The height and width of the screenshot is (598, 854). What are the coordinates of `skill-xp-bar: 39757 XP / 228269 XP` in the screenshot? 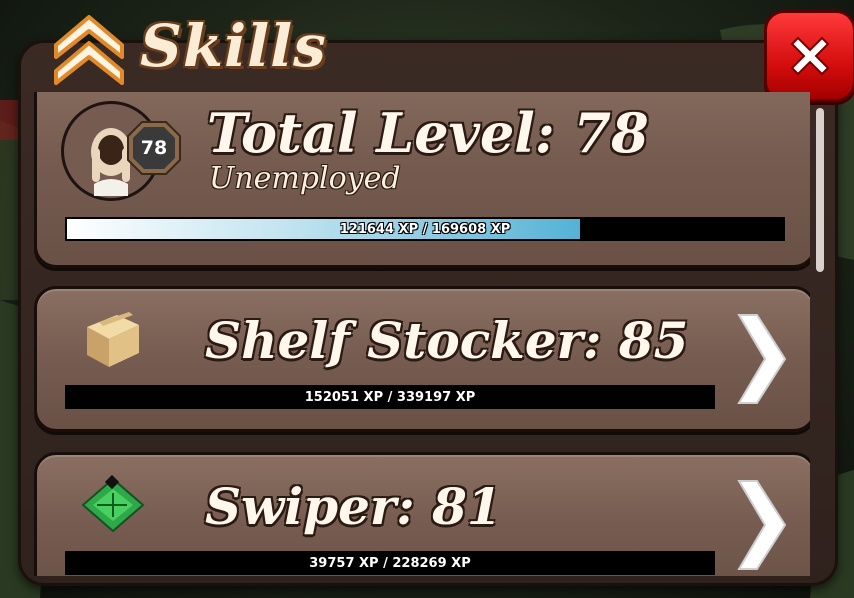 It's located at (390, 563).